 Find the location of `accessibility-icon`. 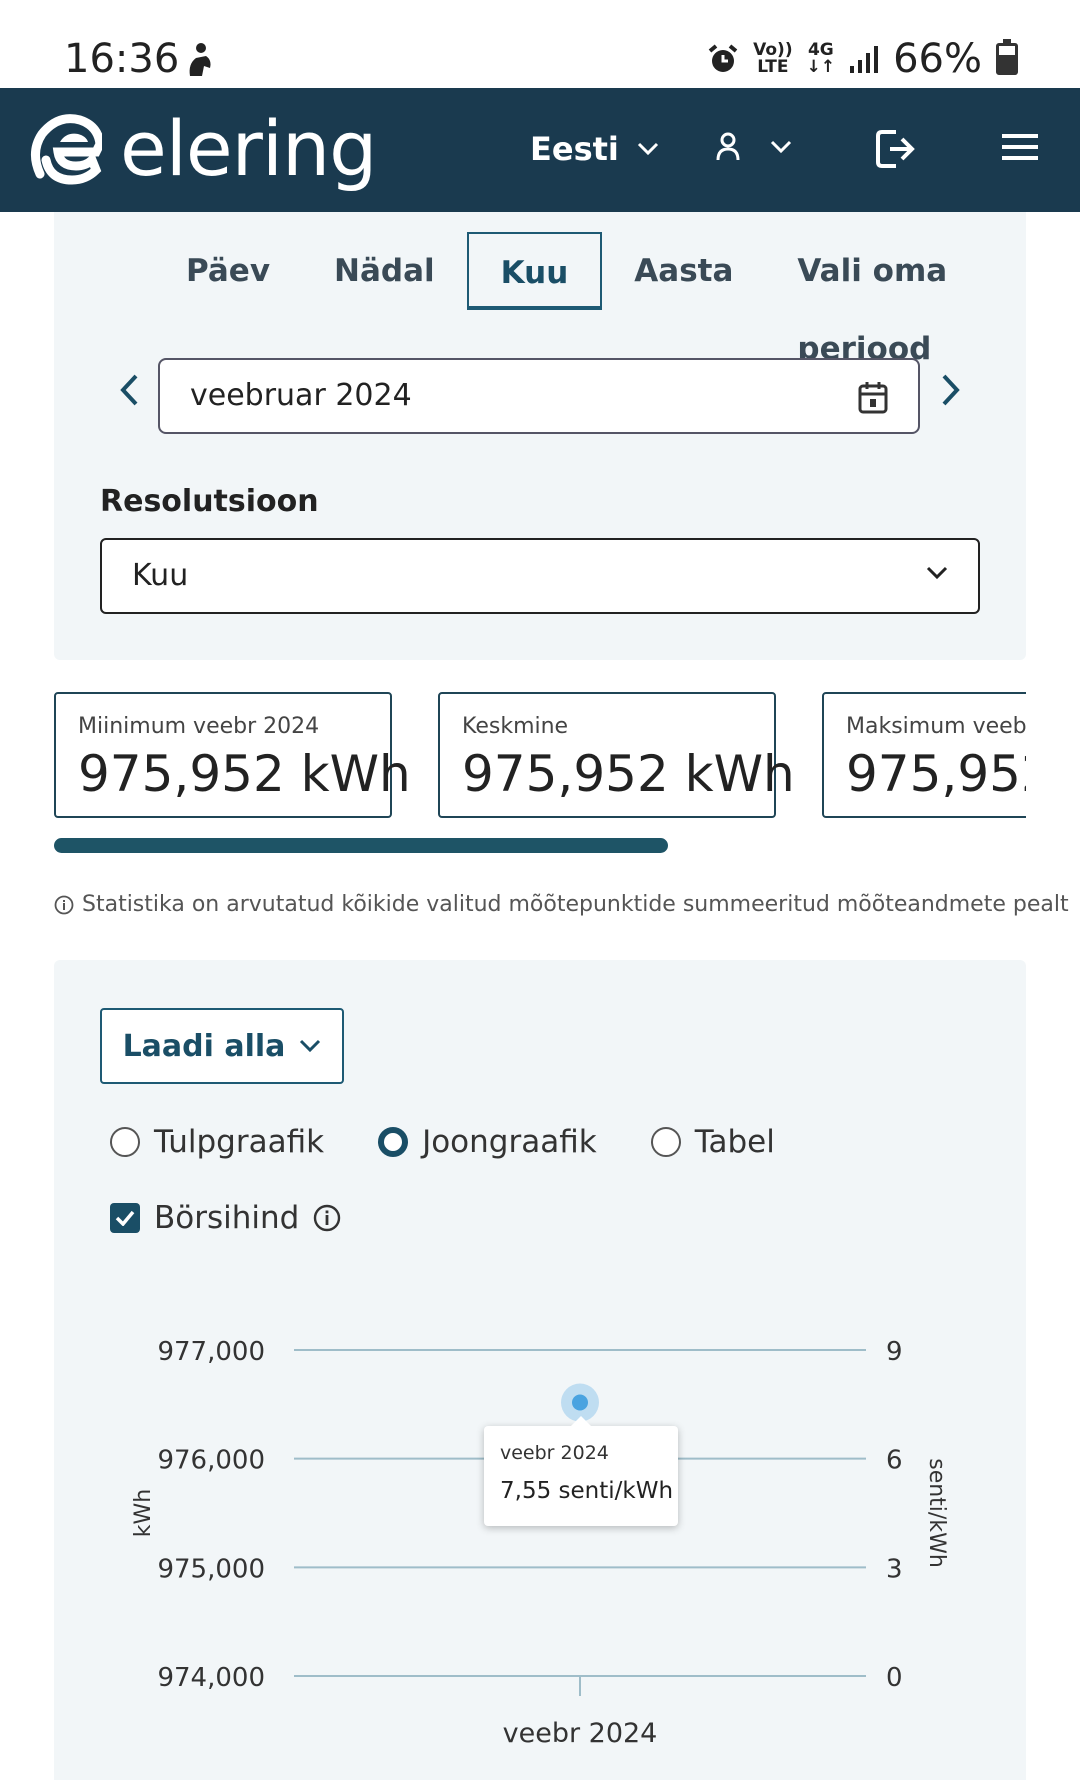

accessibility-icon is located at coordinates (200, 59).